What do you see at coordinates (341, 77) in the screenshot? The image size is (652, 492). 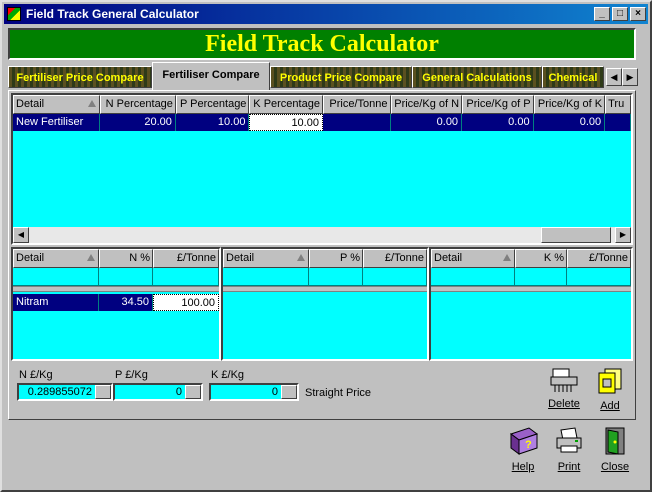 I see `tab-product-price-compare: Product Price Compare` at bounding box center [341, 77].